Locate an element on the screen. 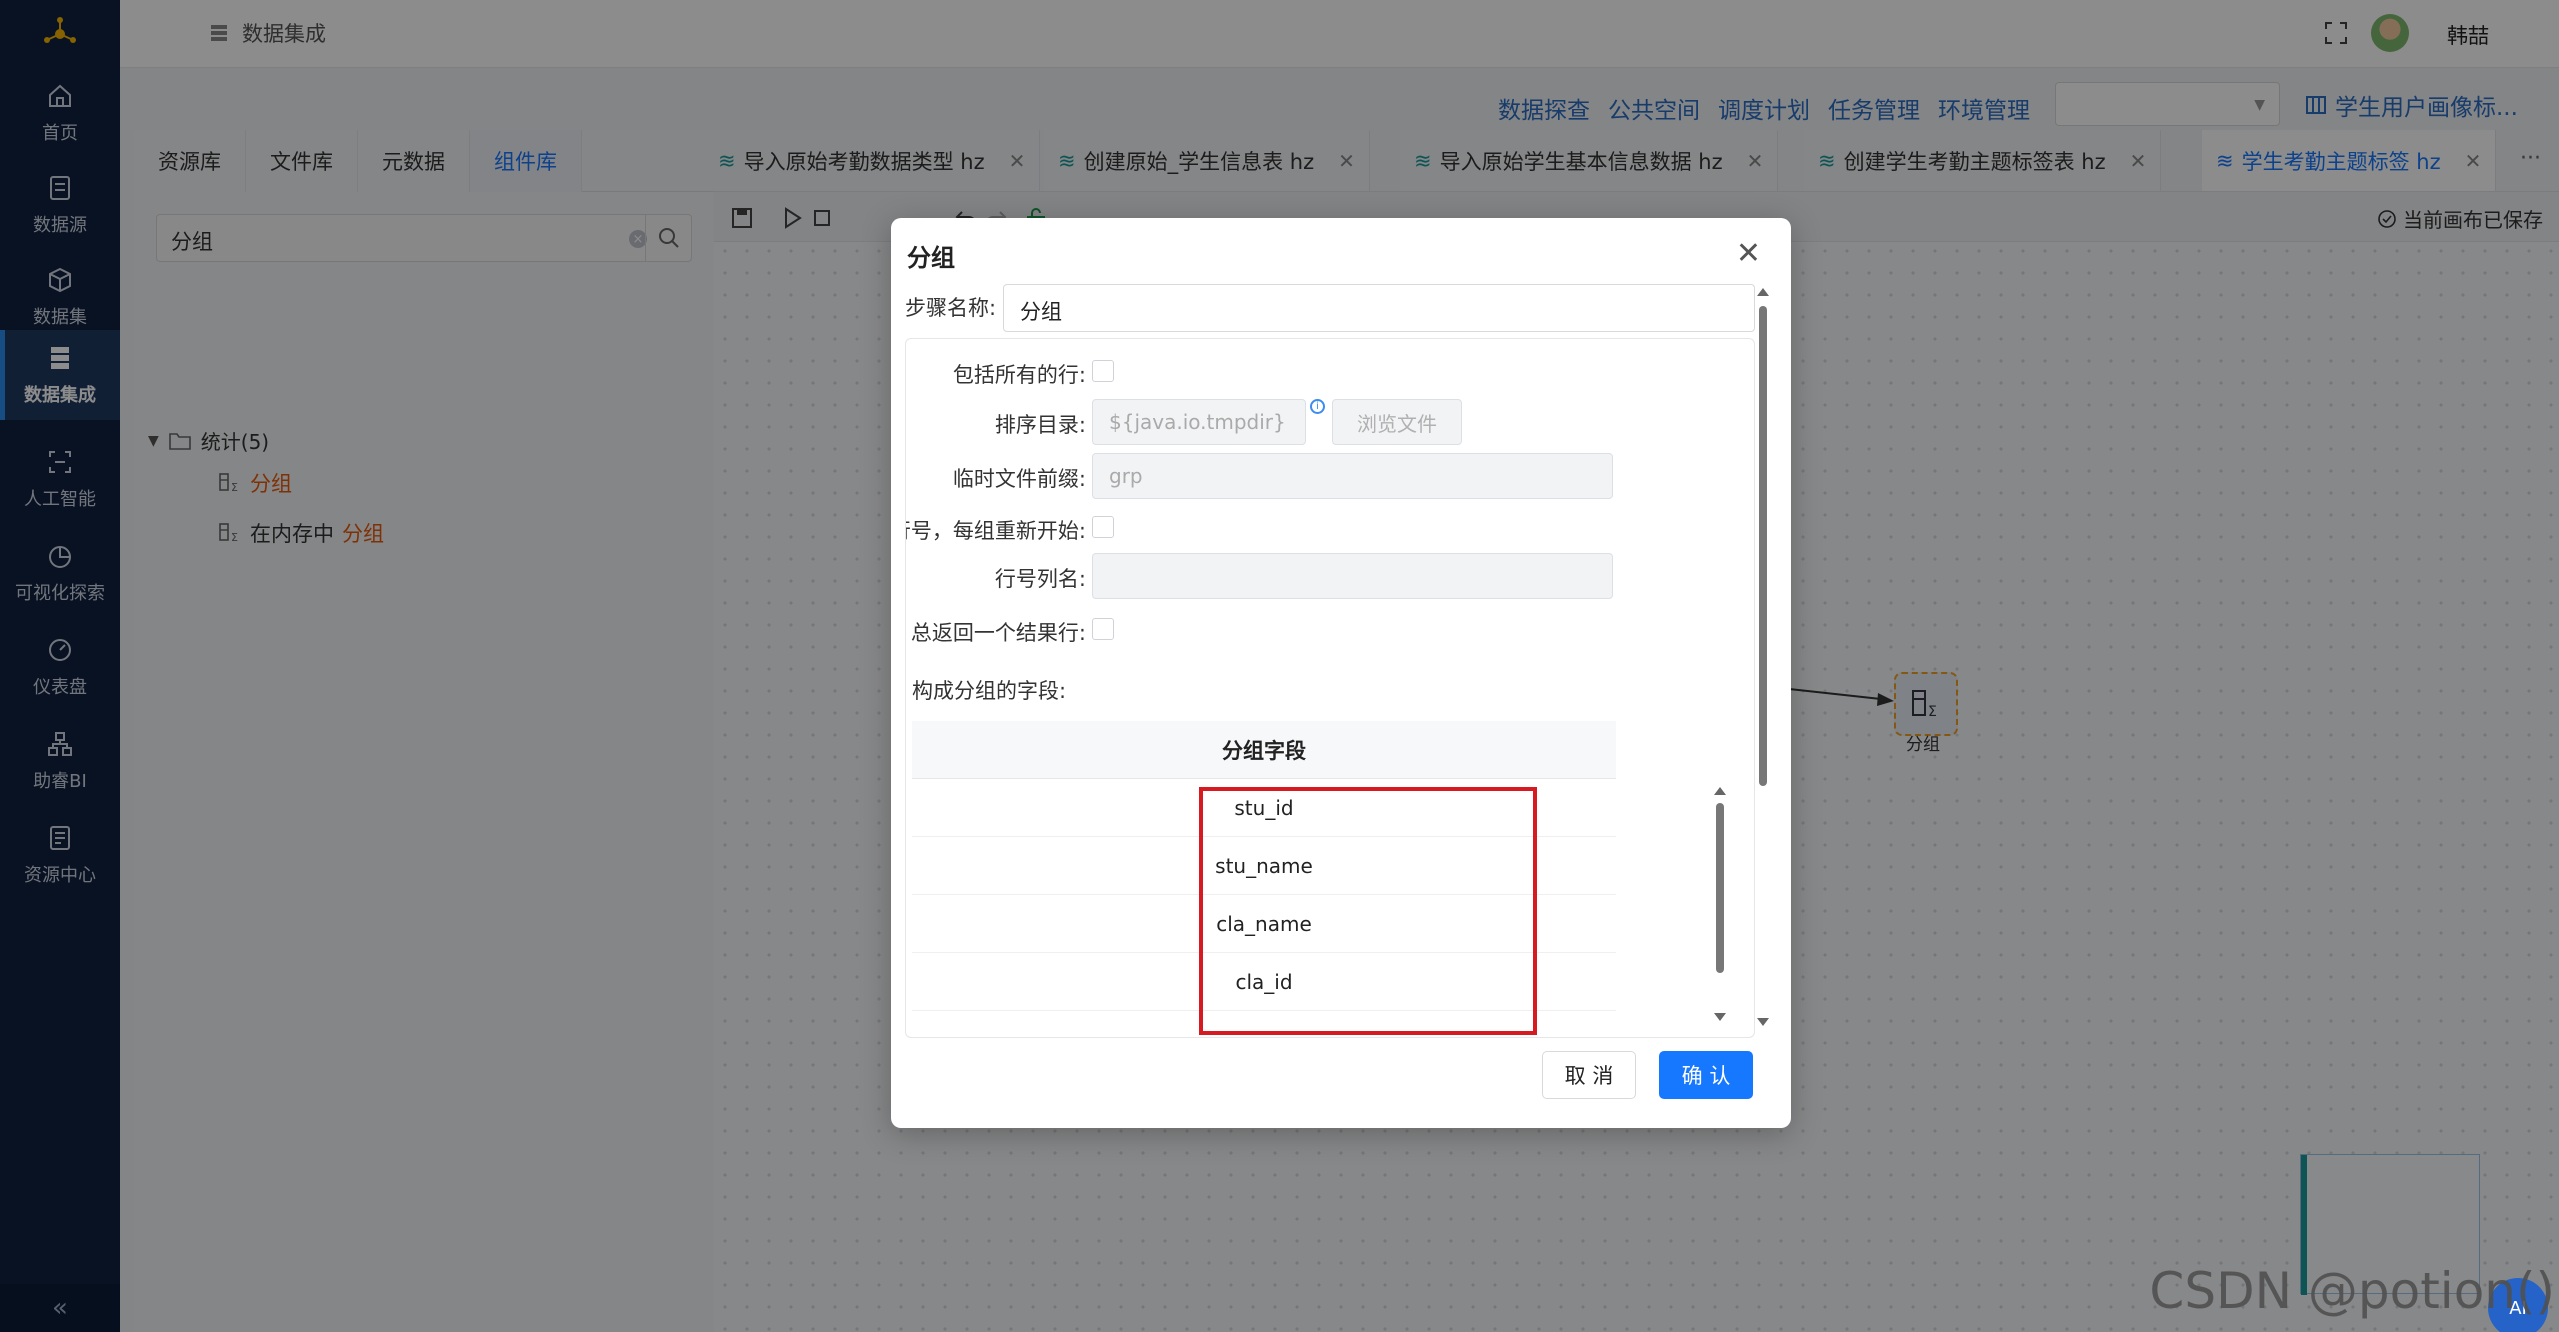  table-scrollbar is located at coordinates (1720, 905).